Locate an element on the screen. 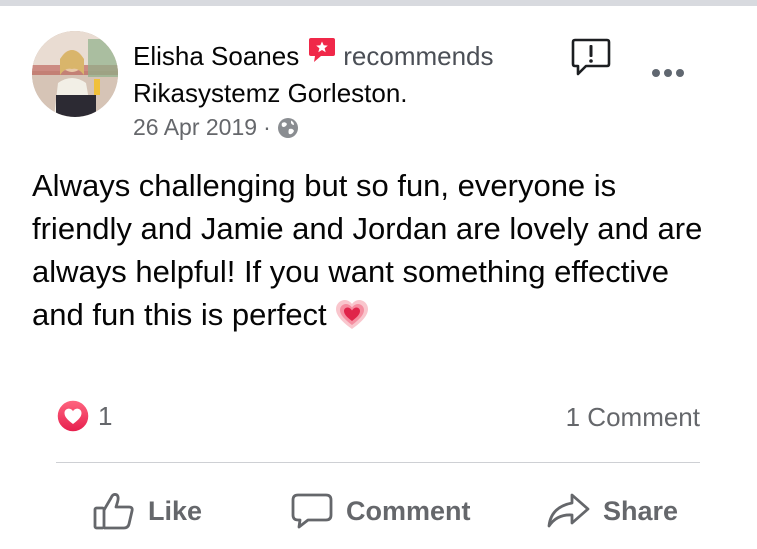 The width and height of the screenshot is (757, 549). share-button: Share is located at coordinates (611, 511).